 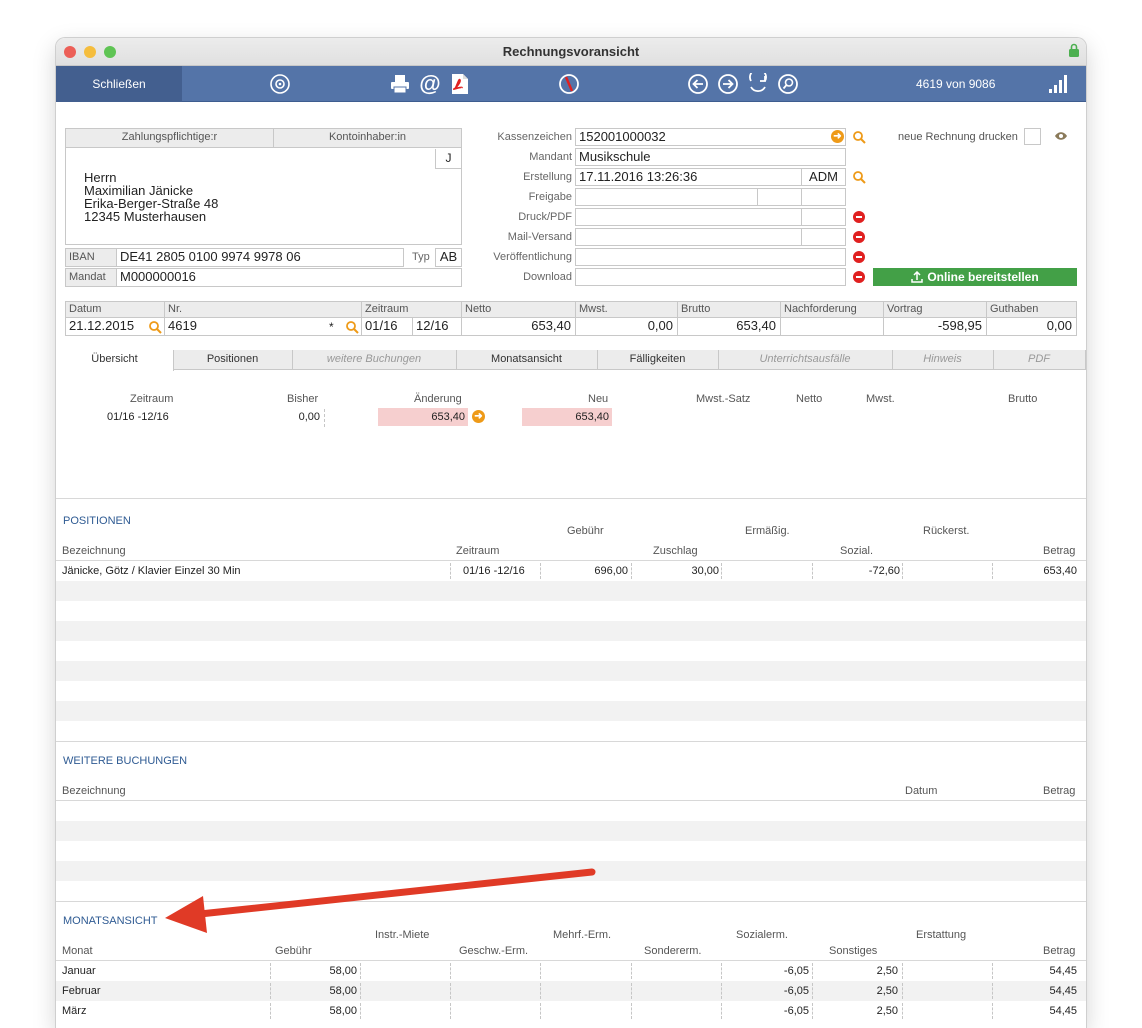 I want to click on table-row: Januar 58,00 -6,05 2,50 54,45, so click(x=571, y=971).